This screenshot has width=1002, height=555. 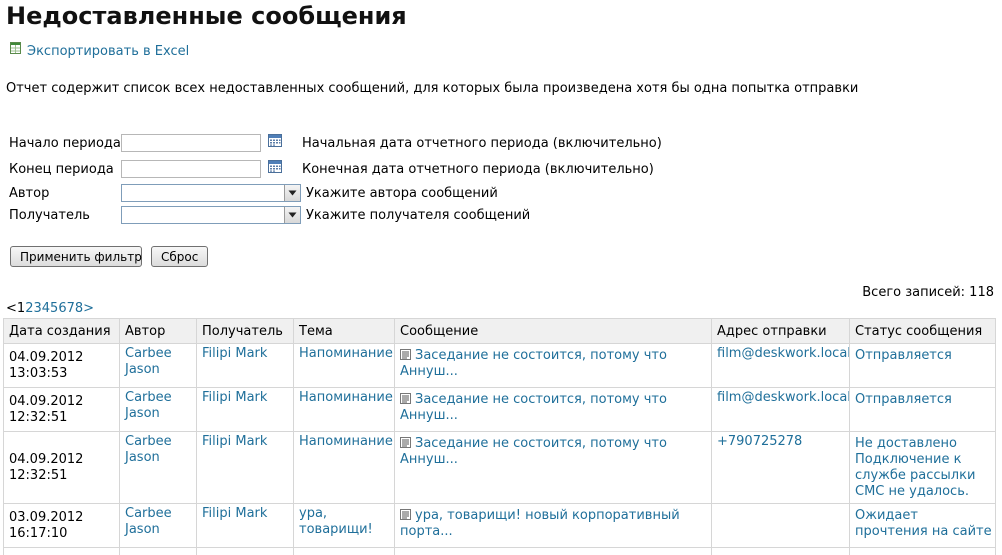 What do you see at coordinates (245, 331) in the screenshot?
I see `column-header-recipient: Получатель` at bounding box center [245, 331].